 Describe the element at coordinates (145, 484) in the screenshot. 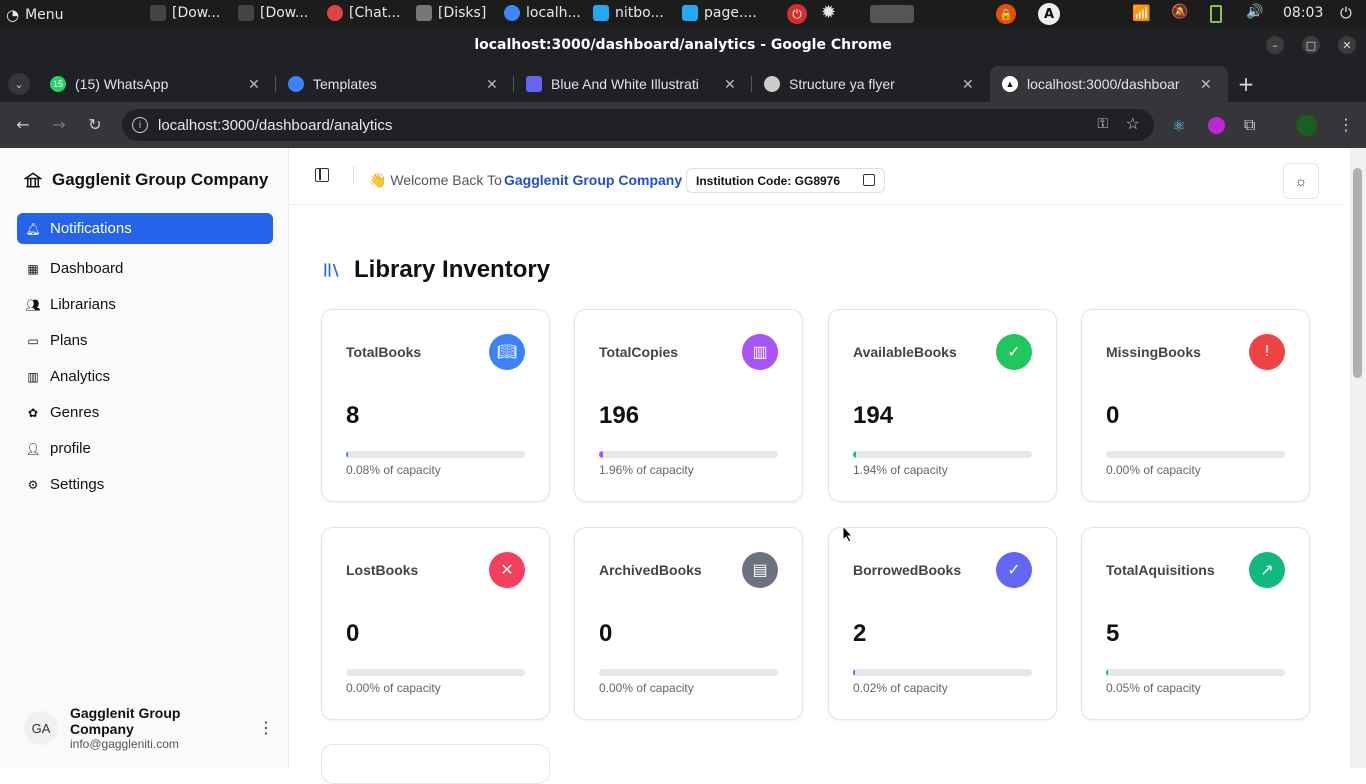

I see `sidebar-item-settings: ⚙ Settings` at that location.